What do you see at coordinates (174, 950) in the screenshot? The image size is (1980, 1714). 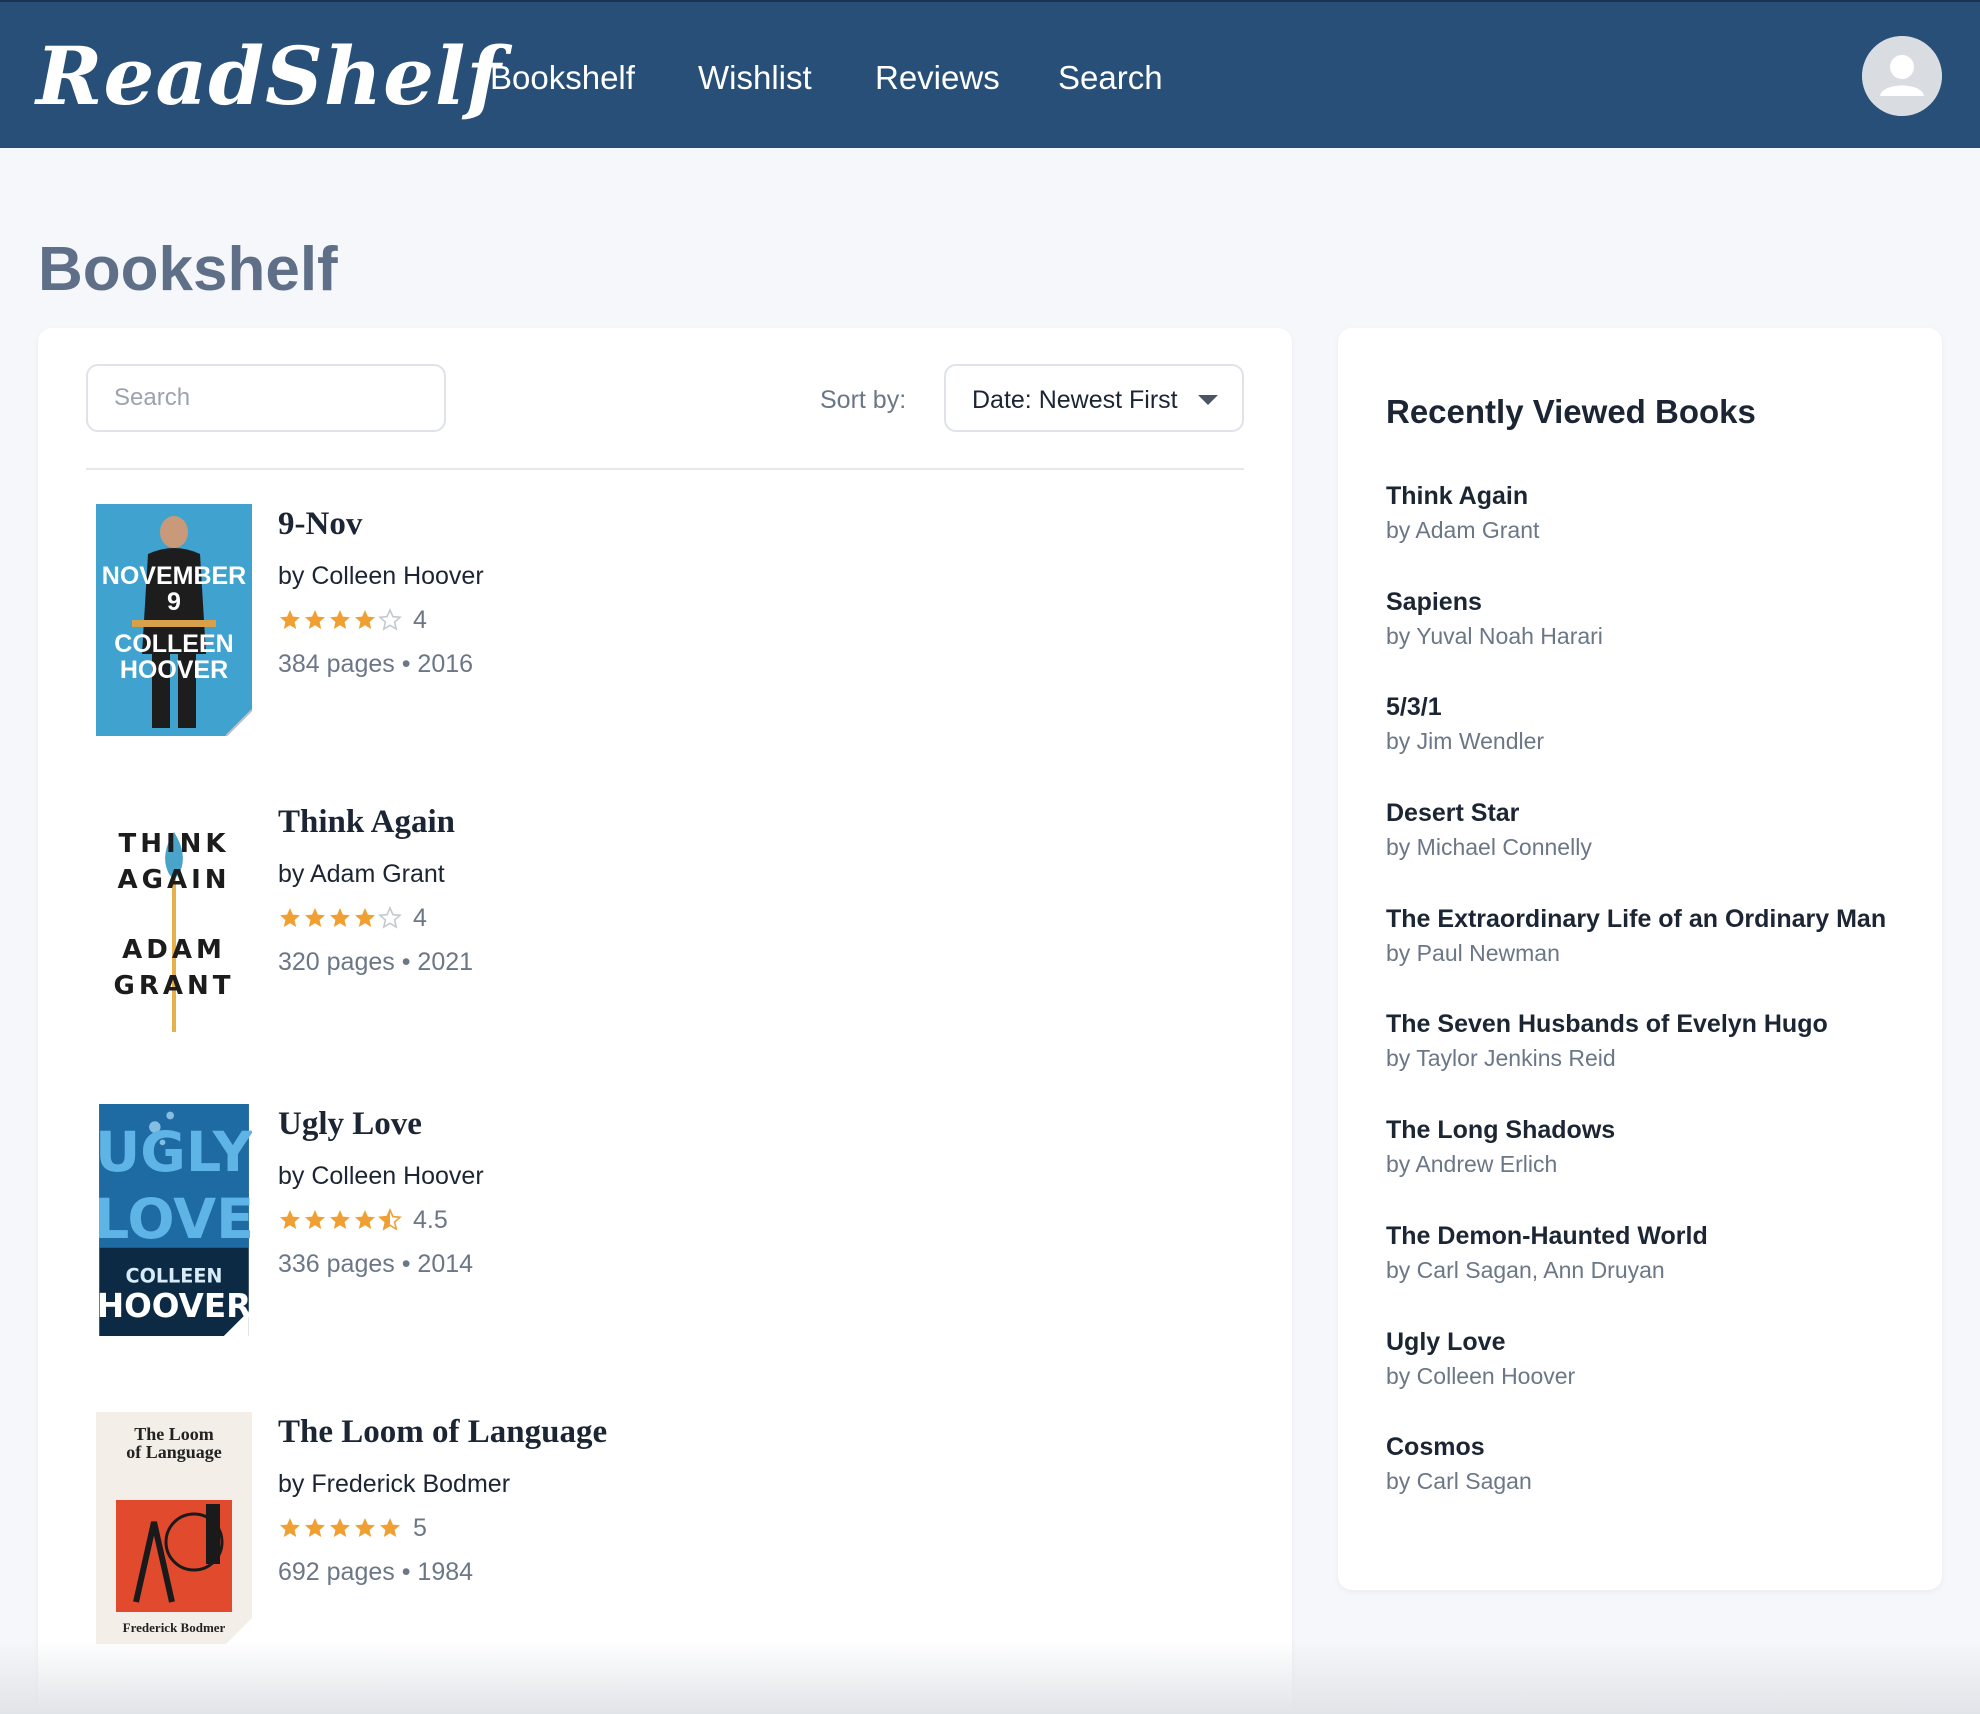 I see `cover-author-line: ADAM` at bounding box center [174, 950].